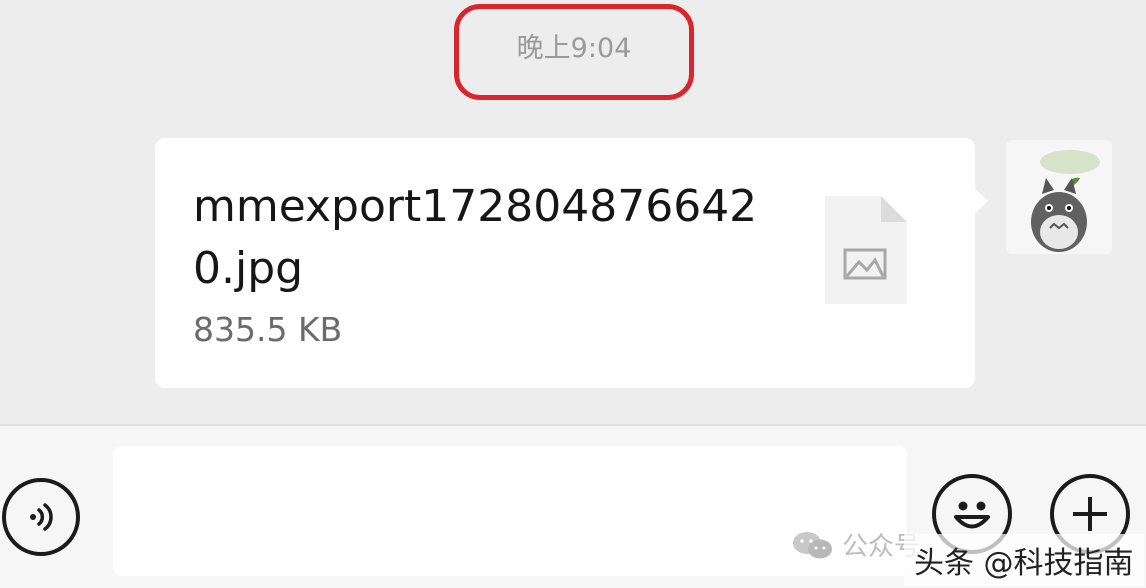 The width and height of the screenshot is (1146, 588). I want to click on sender-avatar, so click(1059, 197).